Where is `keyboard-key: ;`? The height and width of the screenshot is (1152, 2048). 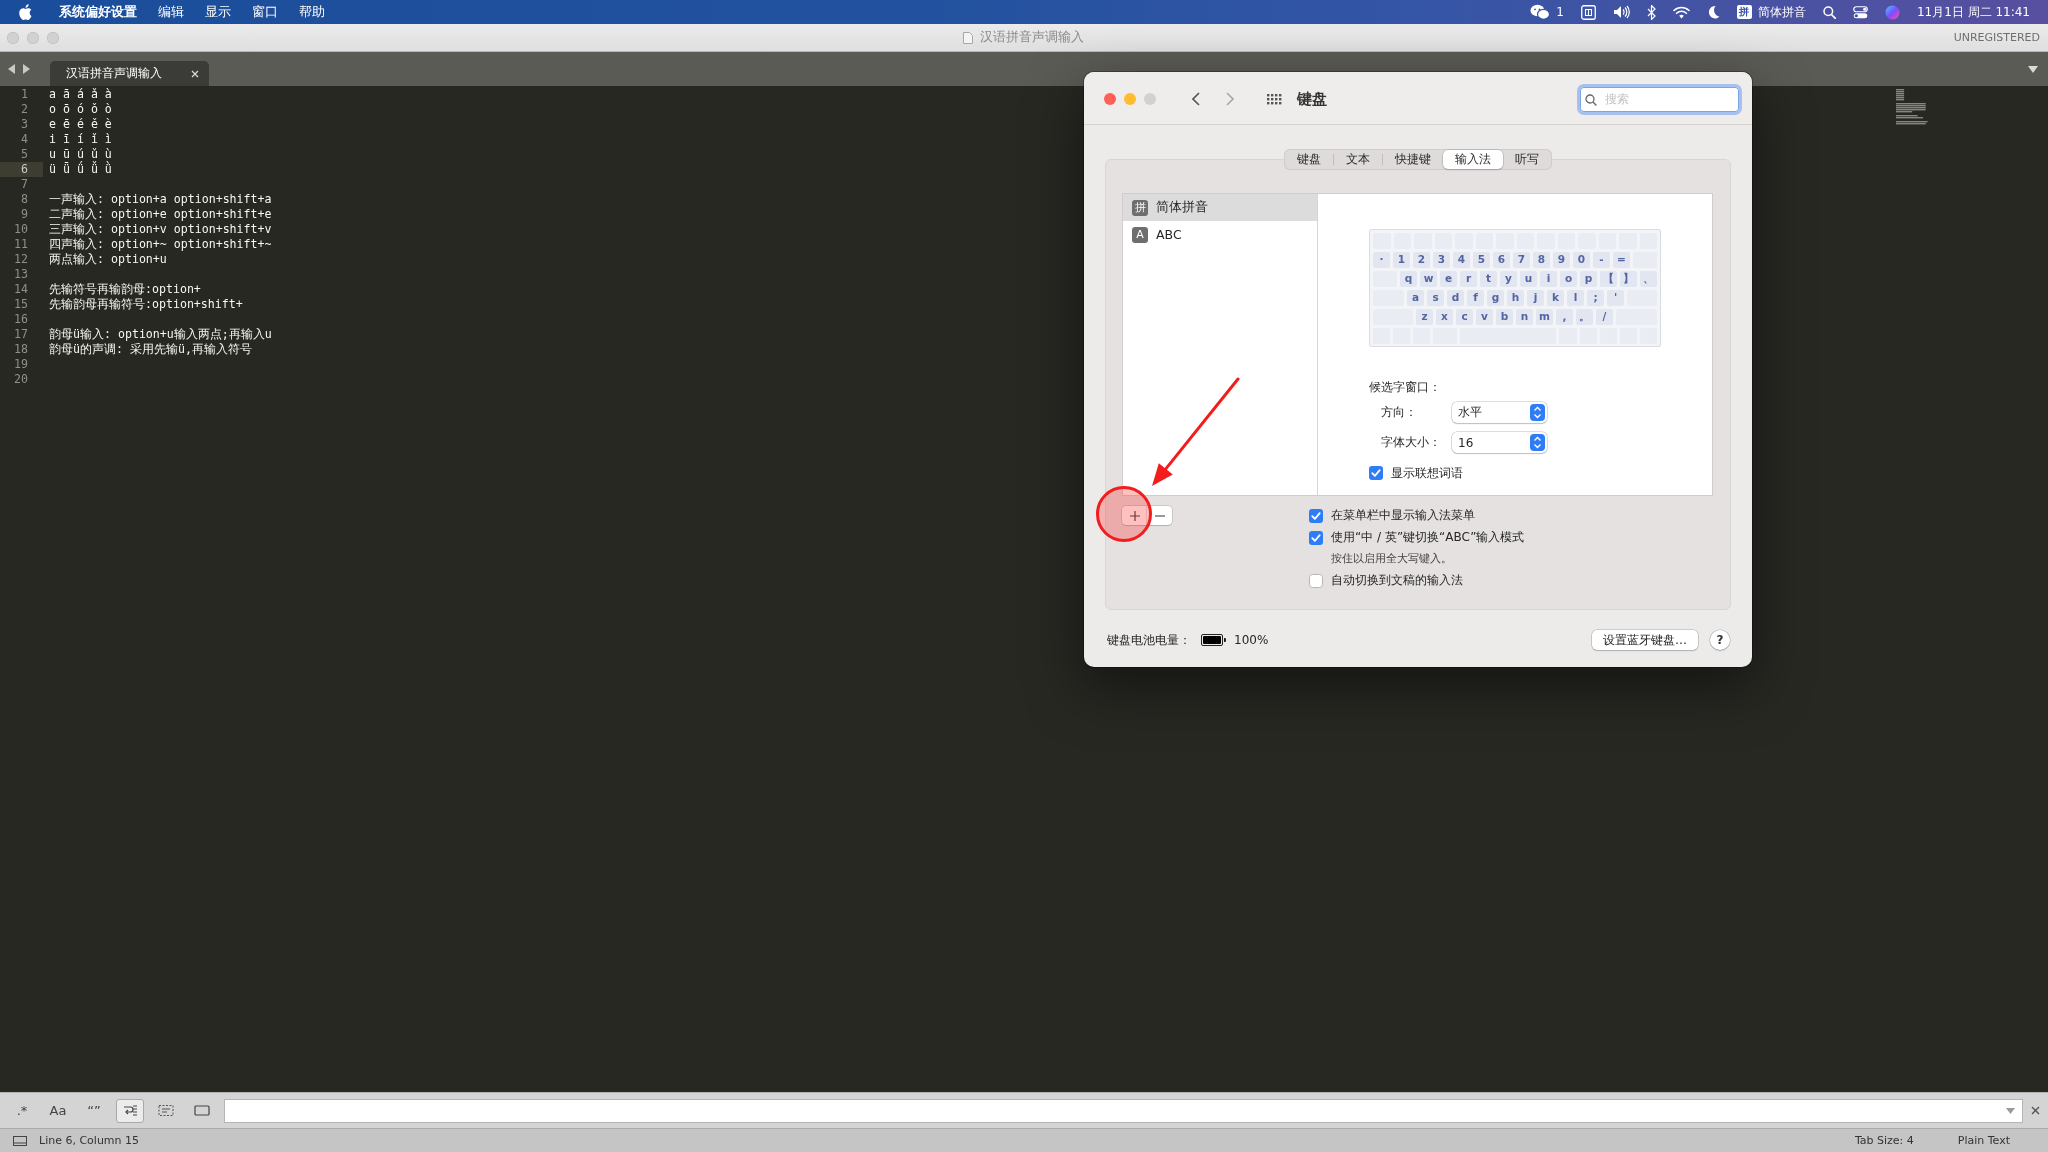
keyboard-key: ; is located at coordinates (1595, 298).